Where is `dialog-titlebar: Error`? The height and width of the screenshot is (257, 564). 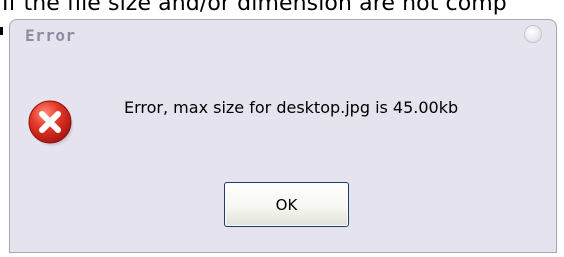 dialog-titlebar: Error is located at coordinates (283, 35).